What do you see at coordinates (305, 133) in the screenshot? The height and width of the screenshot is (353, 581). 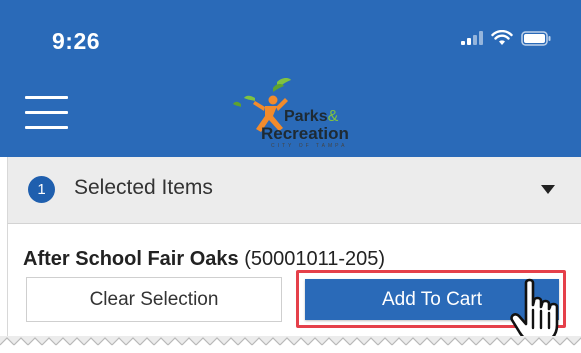 I see `logo-recreation-text: Recreation` at bounding box center [305, 133].